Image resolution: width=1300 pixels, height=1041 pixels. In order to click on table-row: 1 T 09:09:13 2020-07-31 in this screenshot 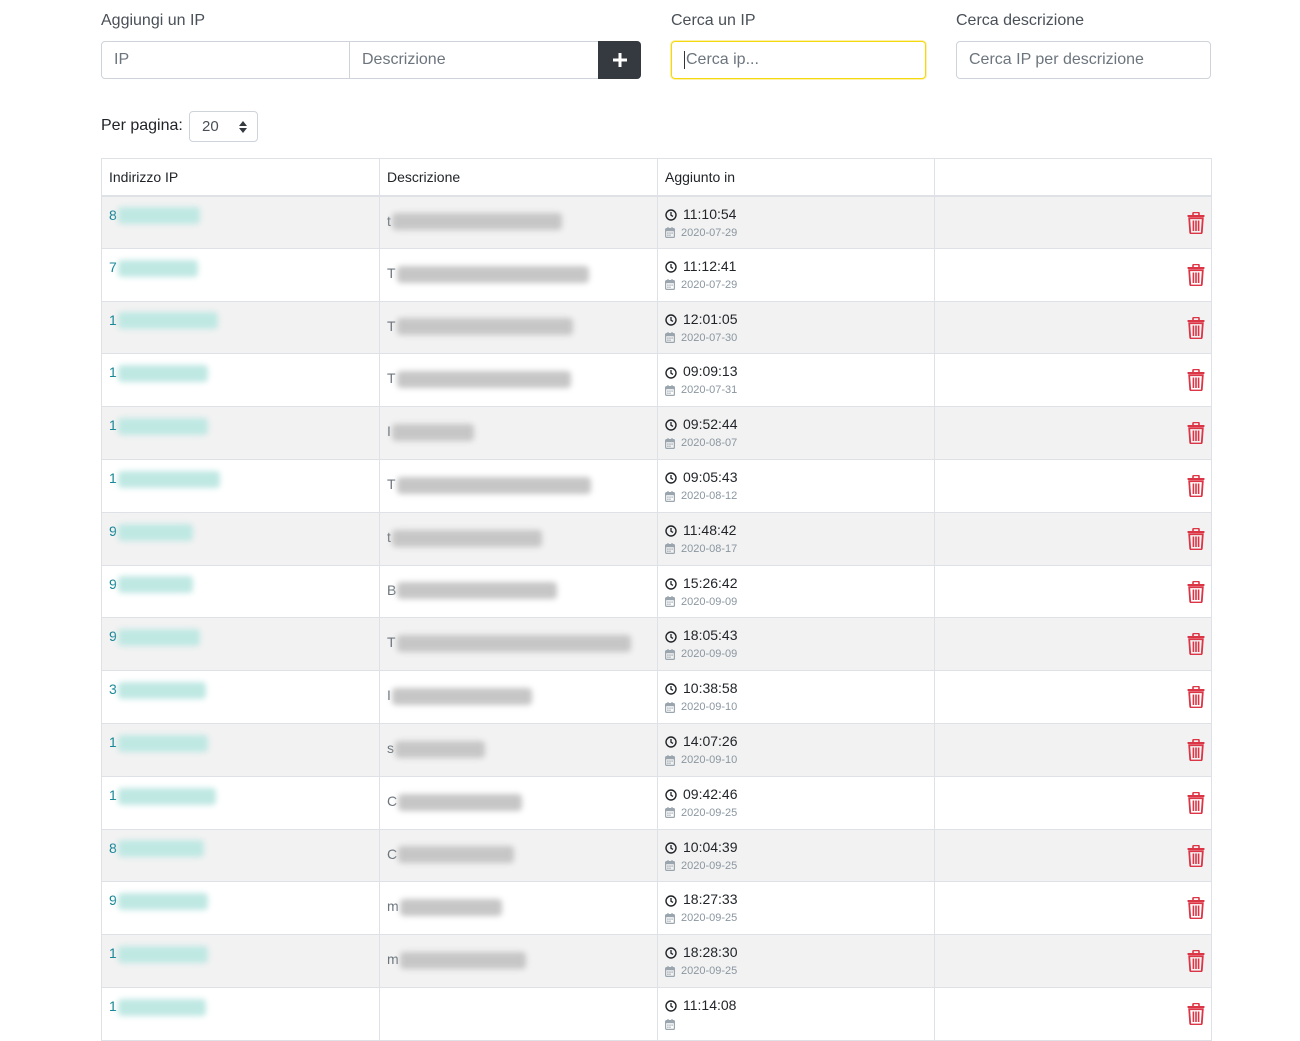, I will do `click(656, 380)`.